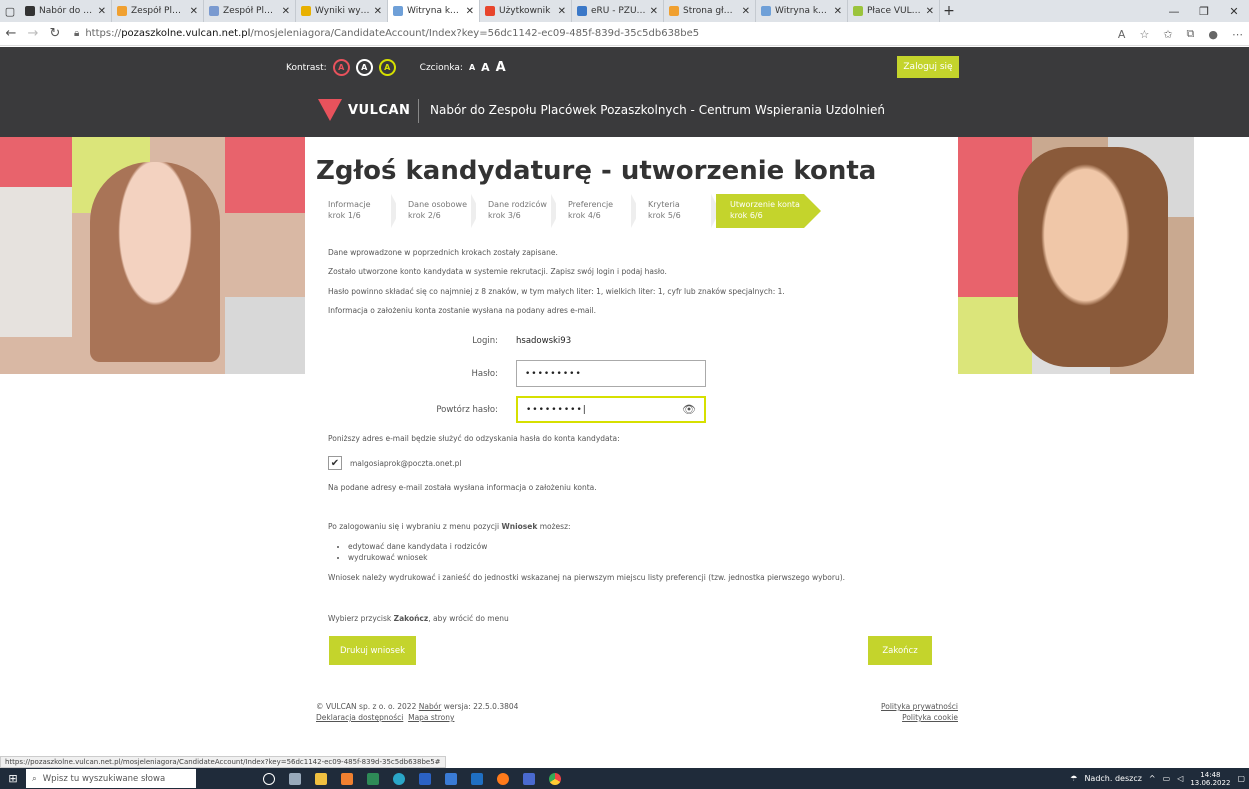  Describe the element at coordinates (1122, 34) in the screenshot. I see `read-aloud-icon: A` at that location.